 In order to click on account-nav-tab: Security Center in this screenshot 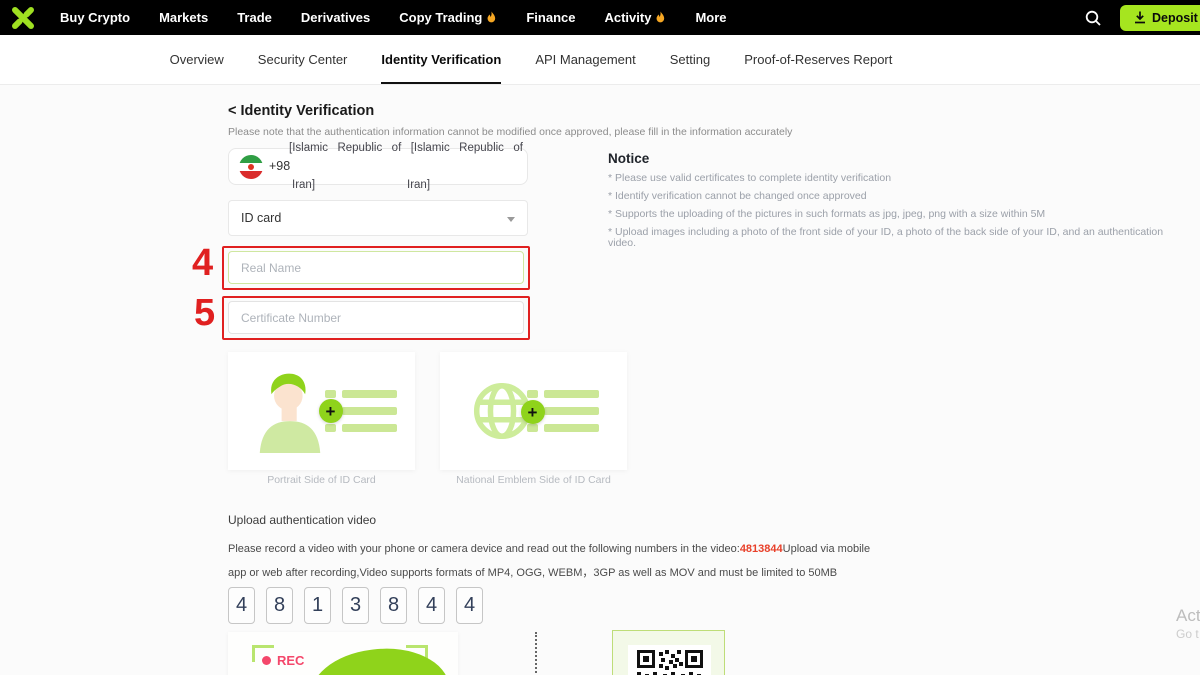, I will do `click(303, 59)`.